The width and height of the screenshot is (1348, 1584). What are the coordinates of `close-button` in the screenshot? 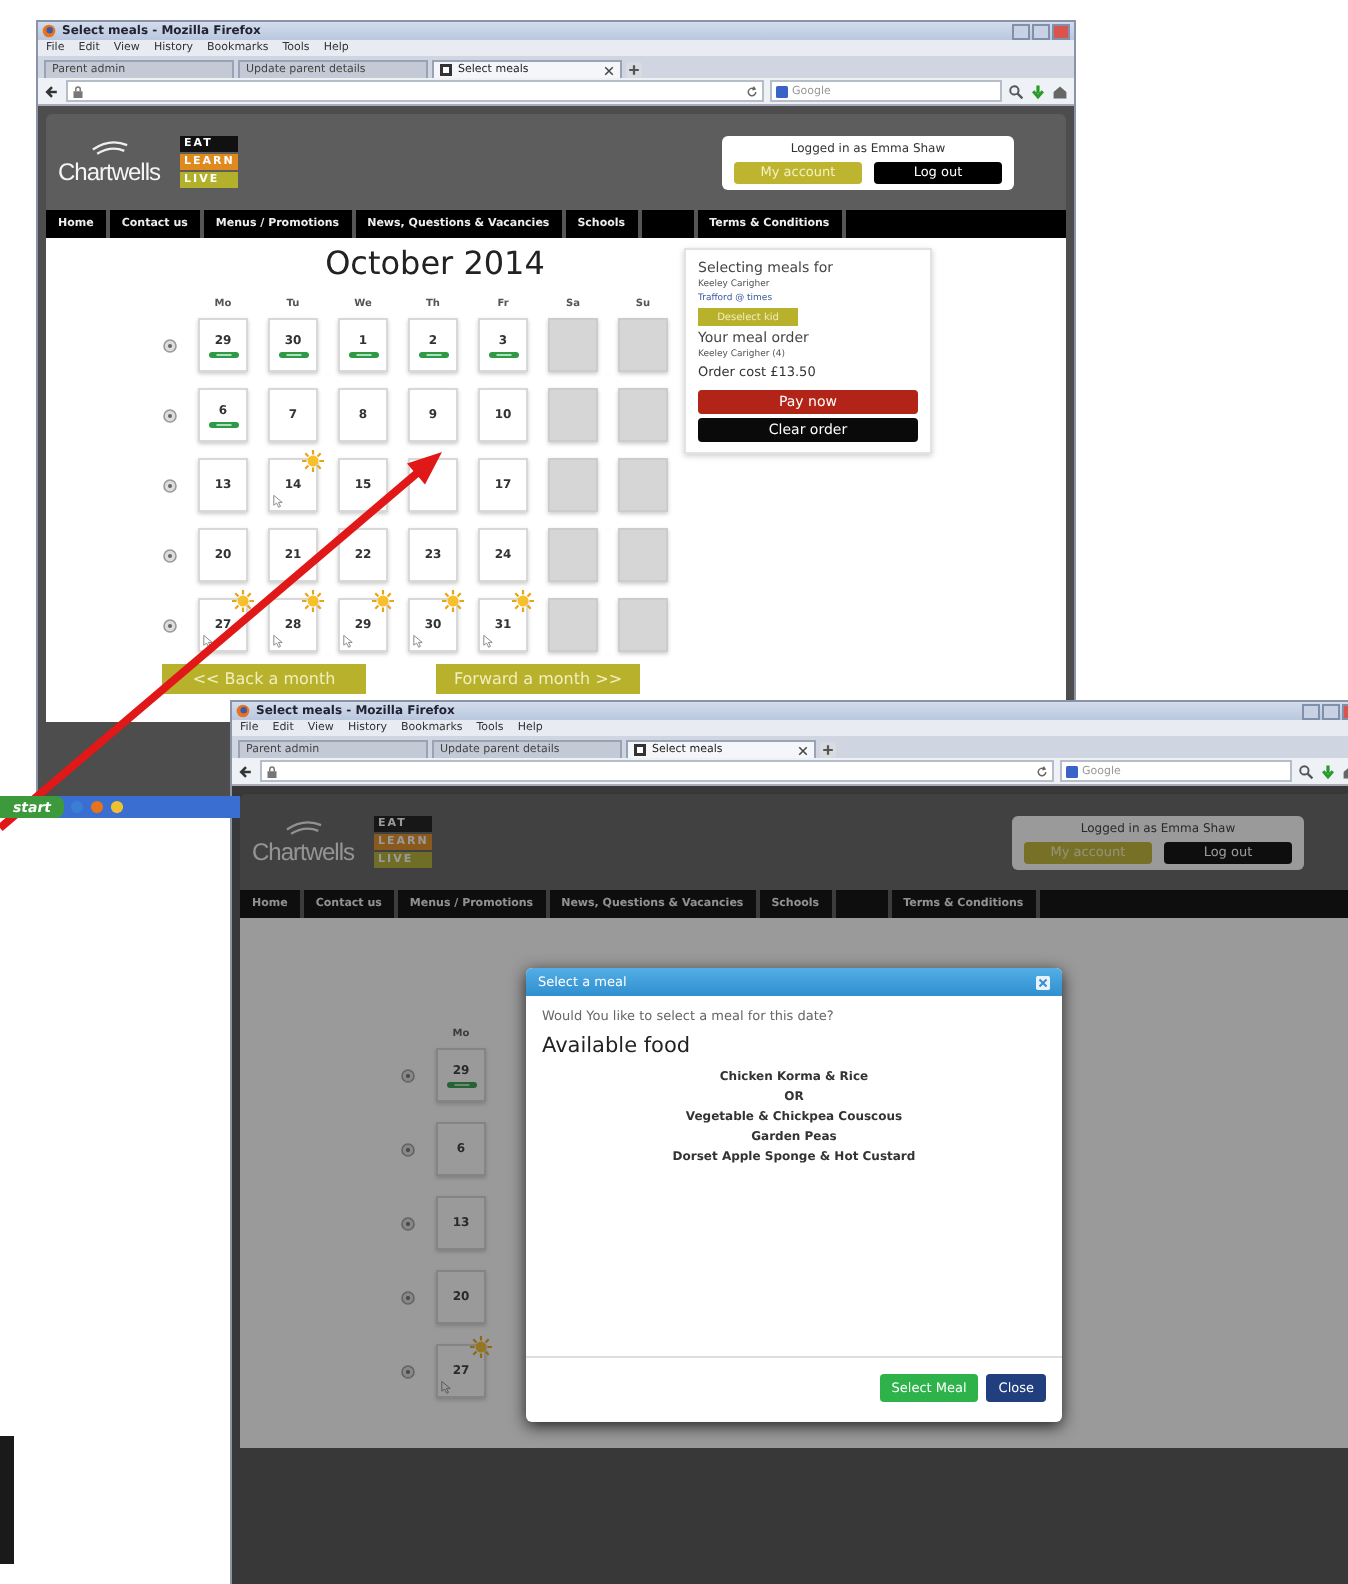 It's located at (1061, 31).